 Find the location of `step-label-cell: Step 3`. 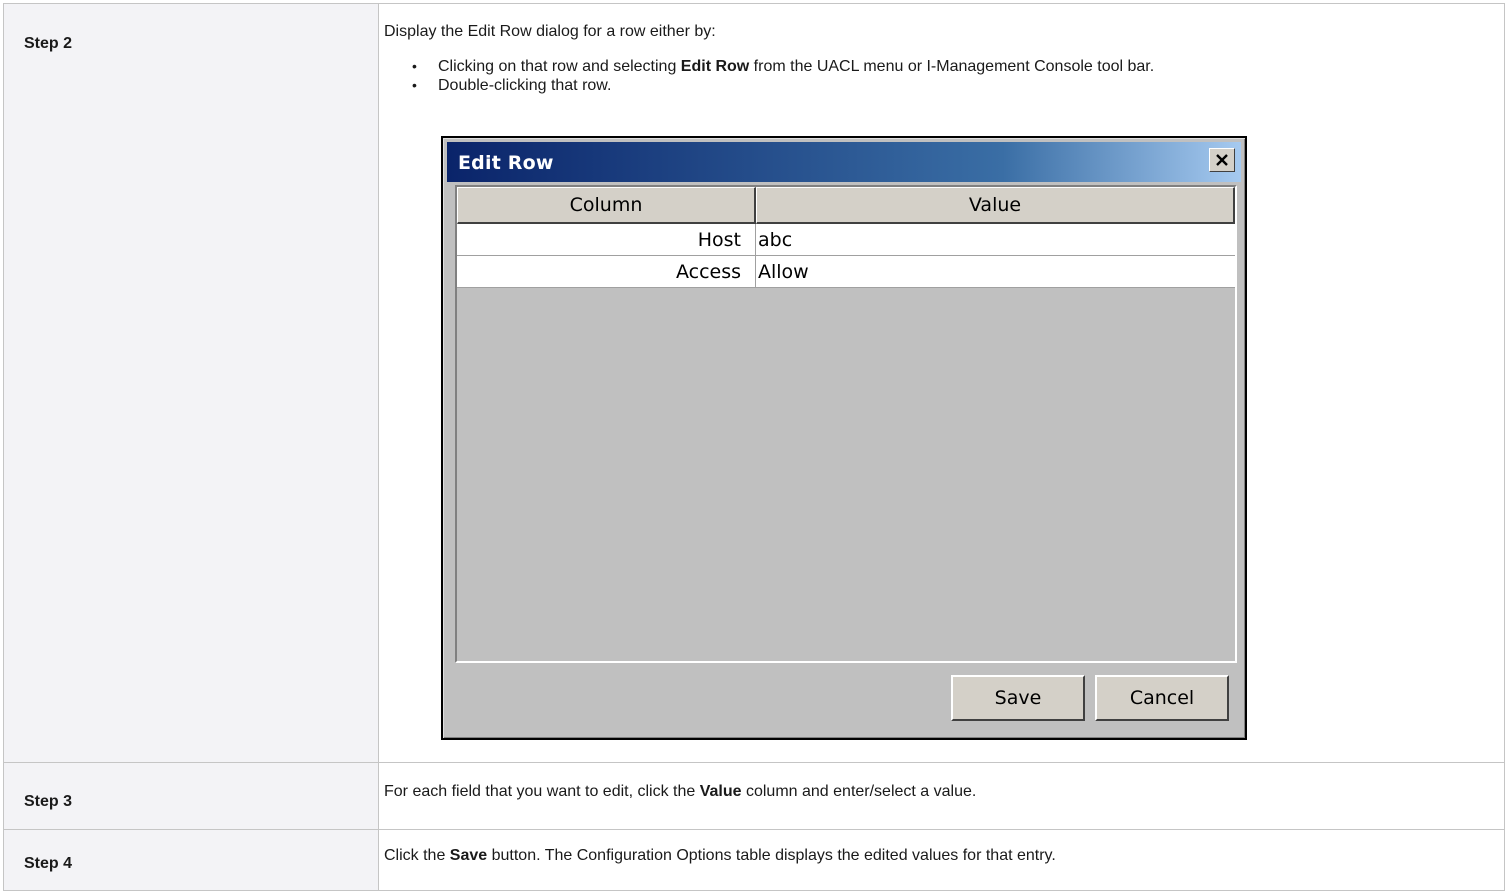

step-label-cell: Step 3 is located at coordinates (191, 796).